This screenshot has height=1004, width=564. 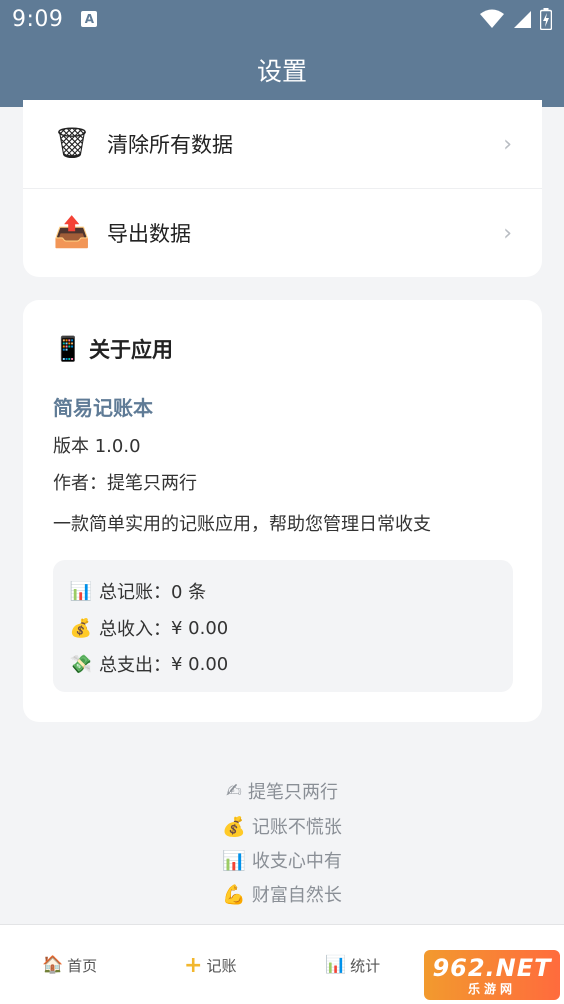 What do you see at coordinates (68, 349) in the screenshot?
I see `mobile-phone-icon: 📱` at bounding box center [68, 349].